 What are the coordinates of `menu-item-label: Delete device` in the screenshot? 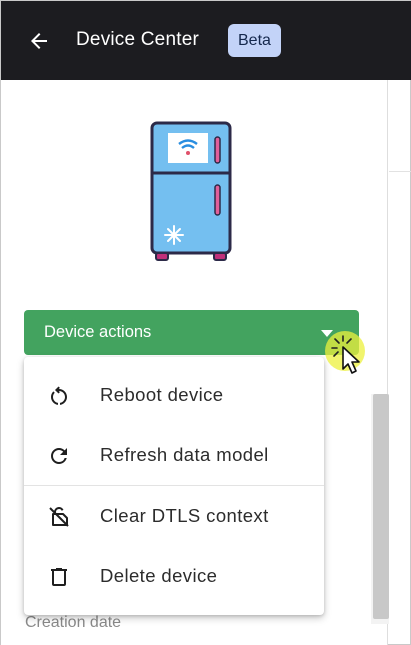 It's located at (159, 575).